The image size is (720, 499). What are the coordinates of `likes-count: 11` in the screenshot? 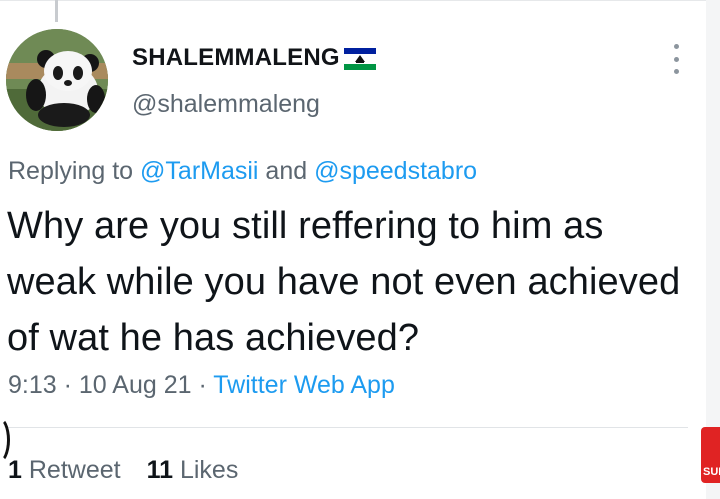 It's located at (160, 470).